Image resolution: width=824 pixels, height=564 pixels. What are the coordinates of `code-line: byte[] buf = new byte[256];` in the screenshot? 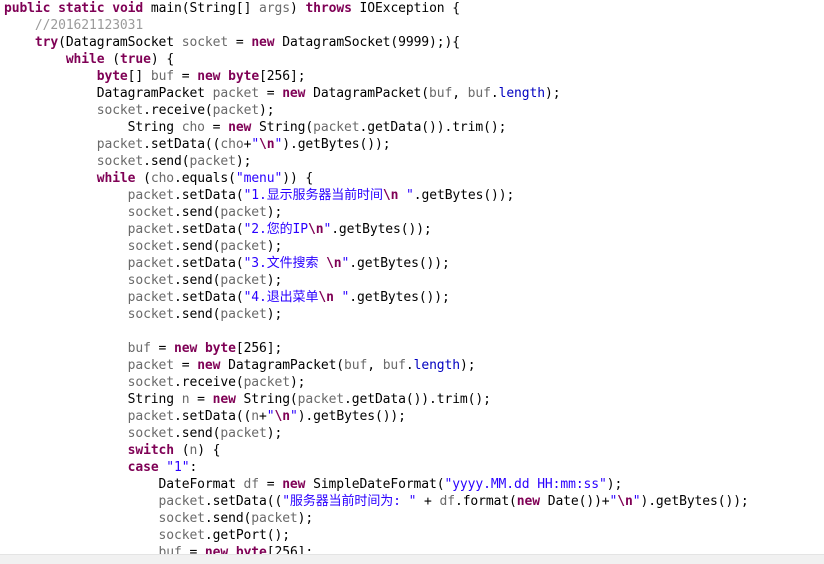 It's located at (376, 76).